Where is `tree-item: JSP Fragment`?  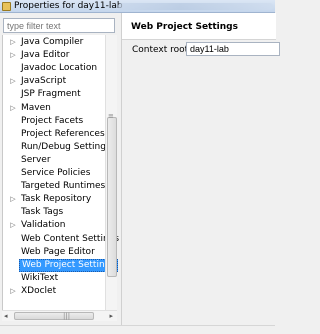 tree-item: JSP Fragment is located at coordinates (54, 94).